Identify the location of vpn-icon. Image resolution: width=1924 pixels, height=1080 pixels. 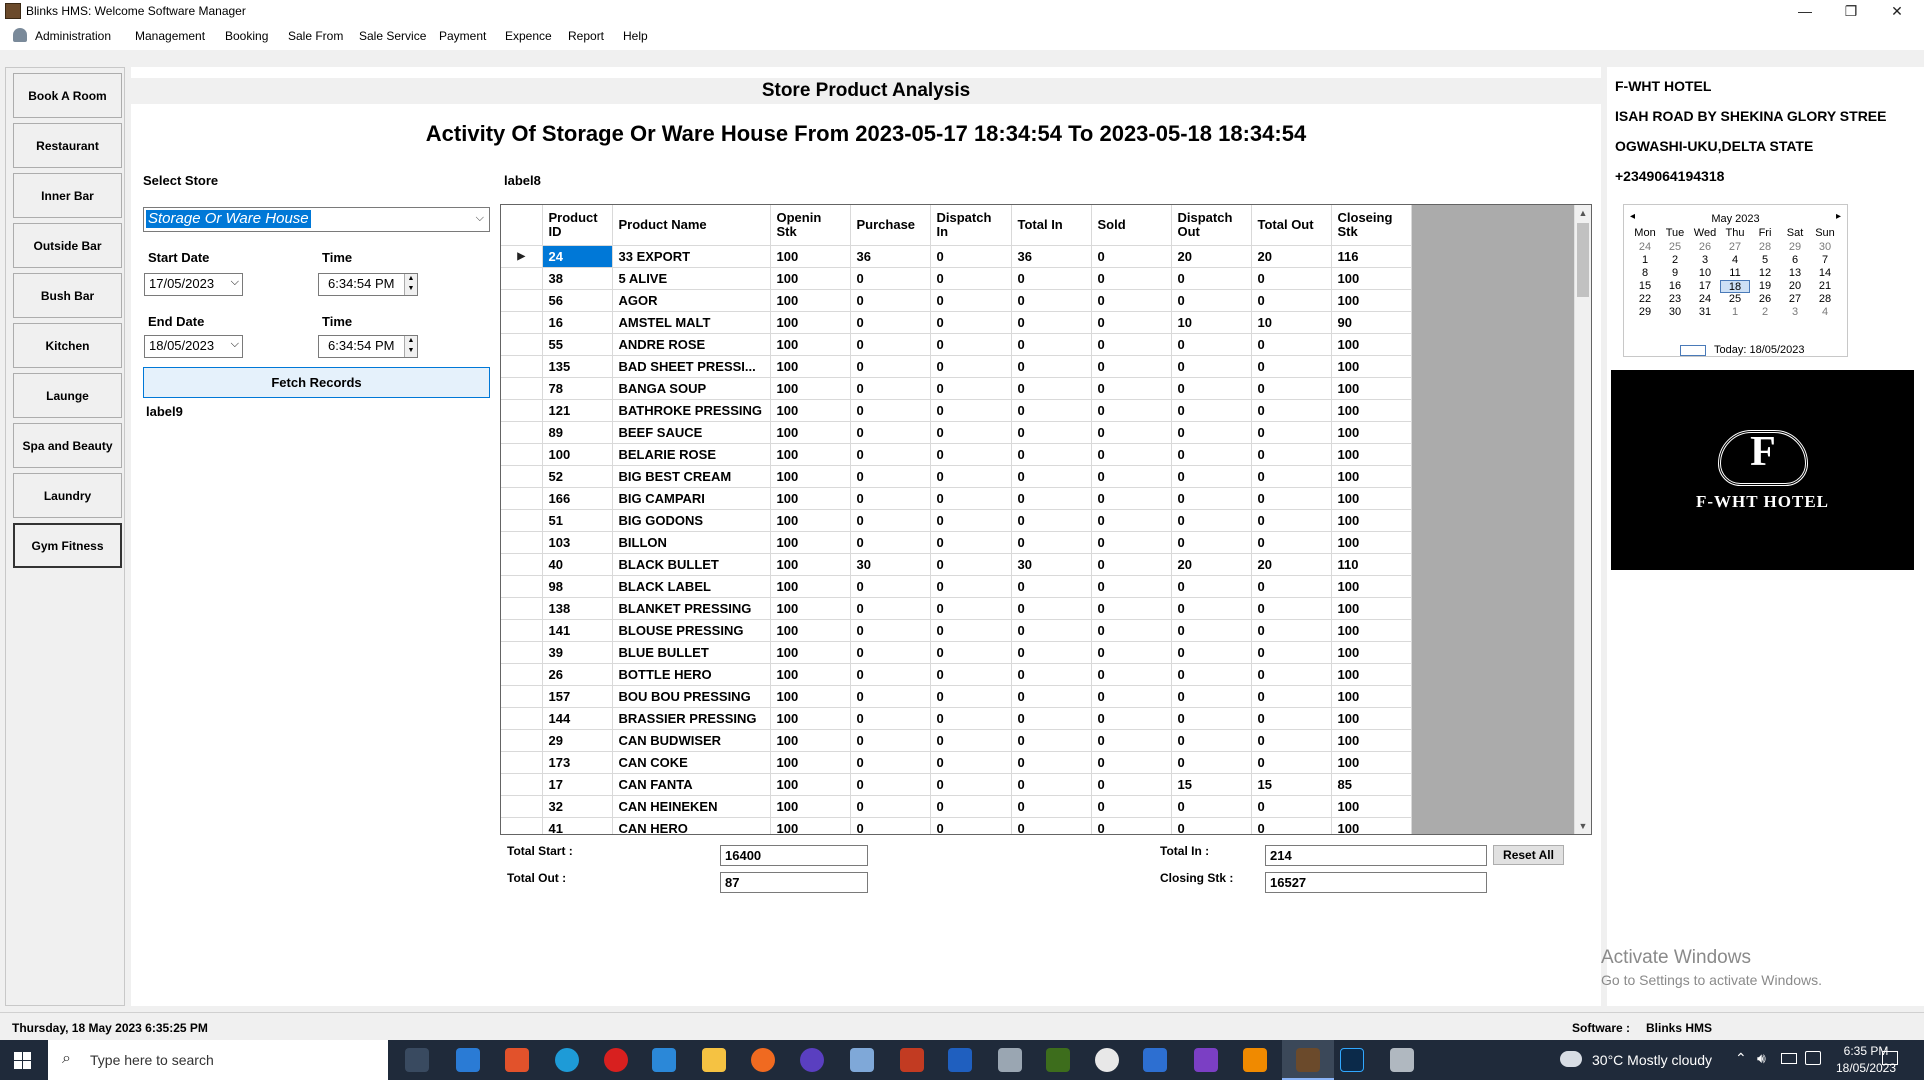
(812, 1060).